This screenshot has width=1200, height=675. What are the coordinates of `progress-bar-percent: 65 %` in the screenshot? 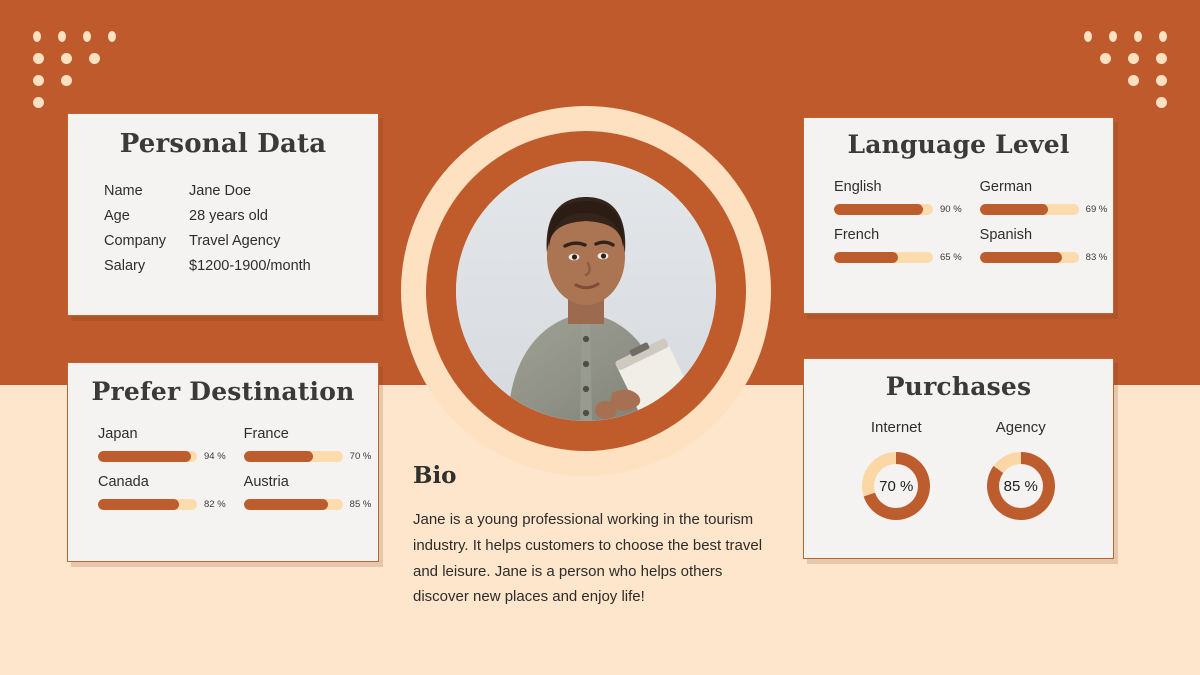 It's located at (951, 257).